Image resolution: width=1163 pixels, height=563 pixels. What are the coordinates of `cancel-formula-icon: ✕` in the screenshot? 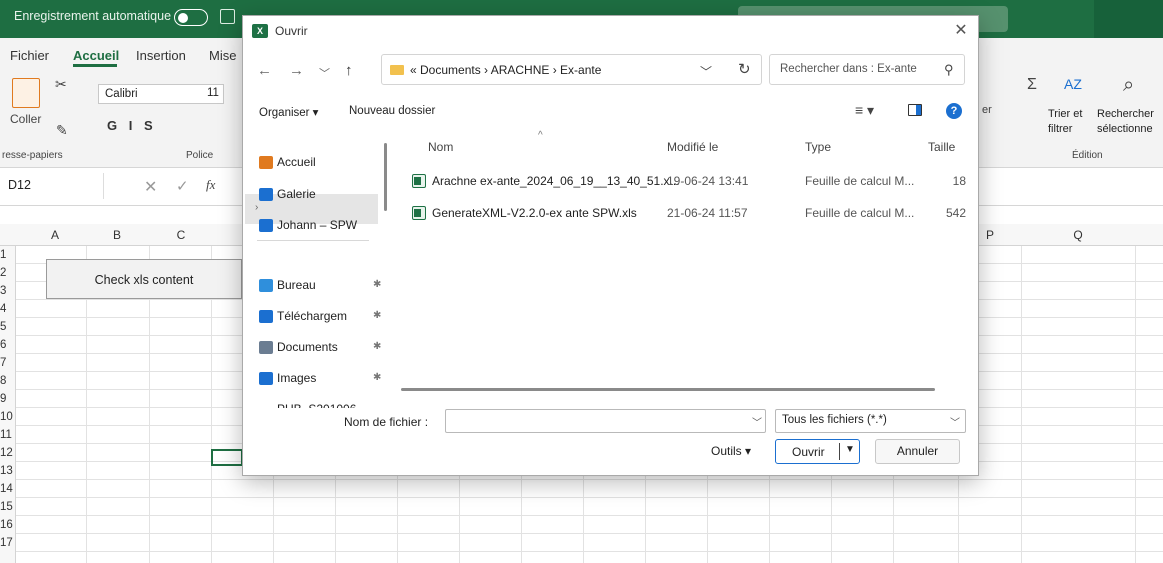 It's located at (150, 187).